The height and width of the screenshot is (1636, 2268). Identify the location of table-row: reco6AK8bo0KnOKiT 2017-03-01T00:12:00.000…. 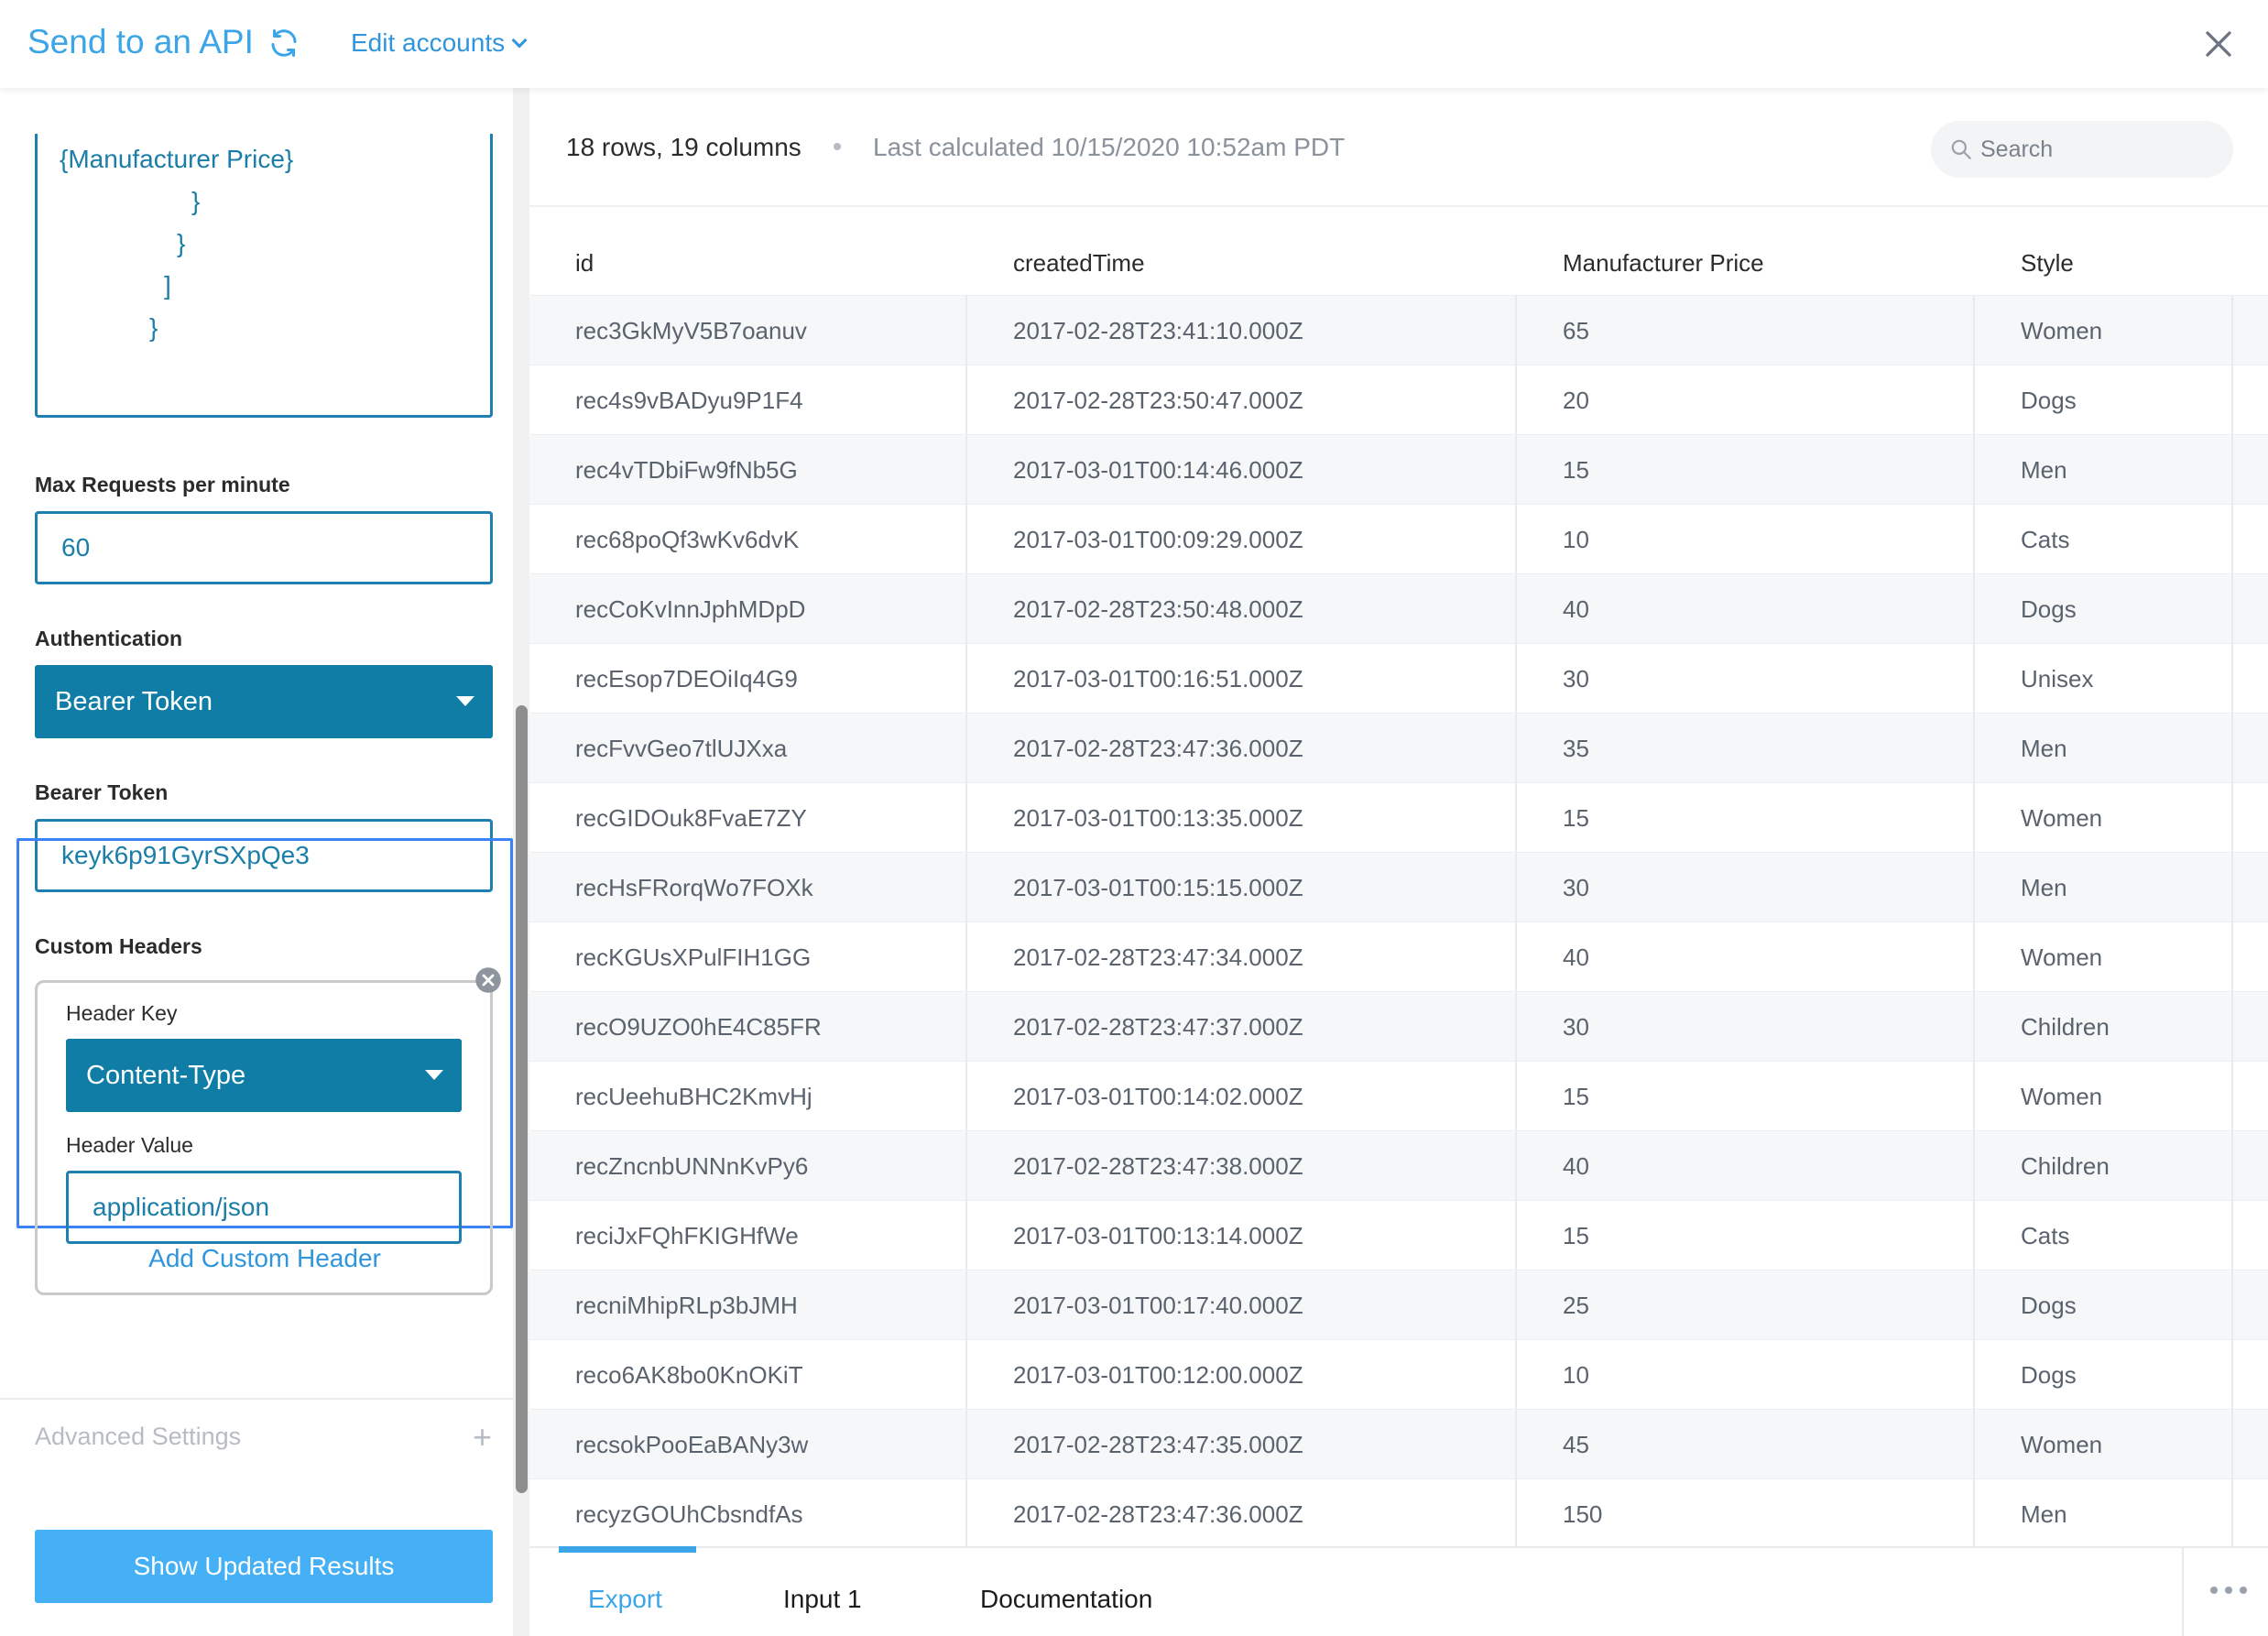
(1398, 1374).